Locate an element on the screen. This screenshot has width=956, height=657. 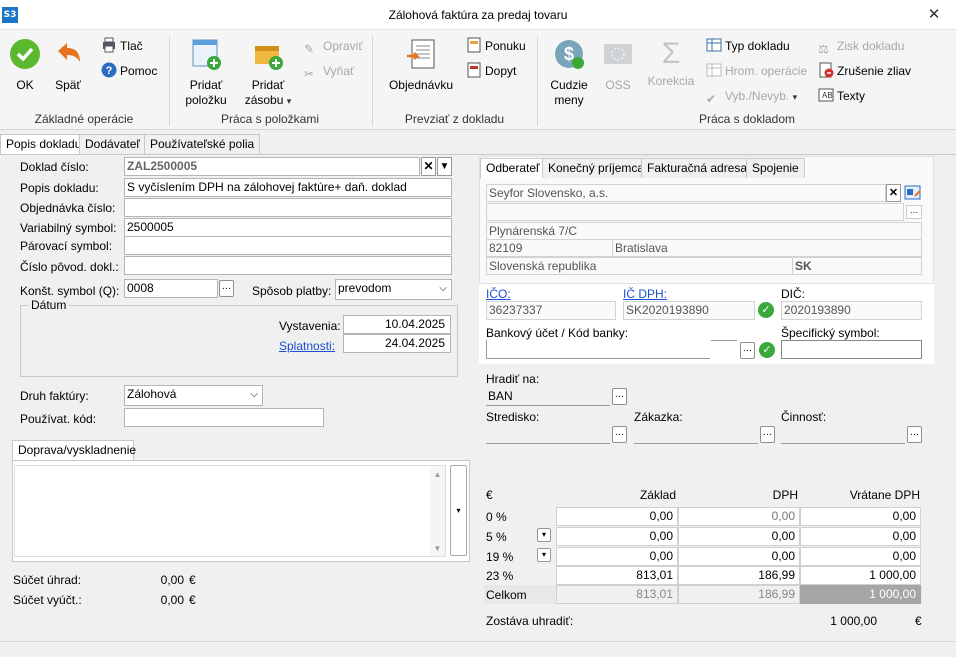
vat-base-5: 0,00 is located at coordinates (617, 536).